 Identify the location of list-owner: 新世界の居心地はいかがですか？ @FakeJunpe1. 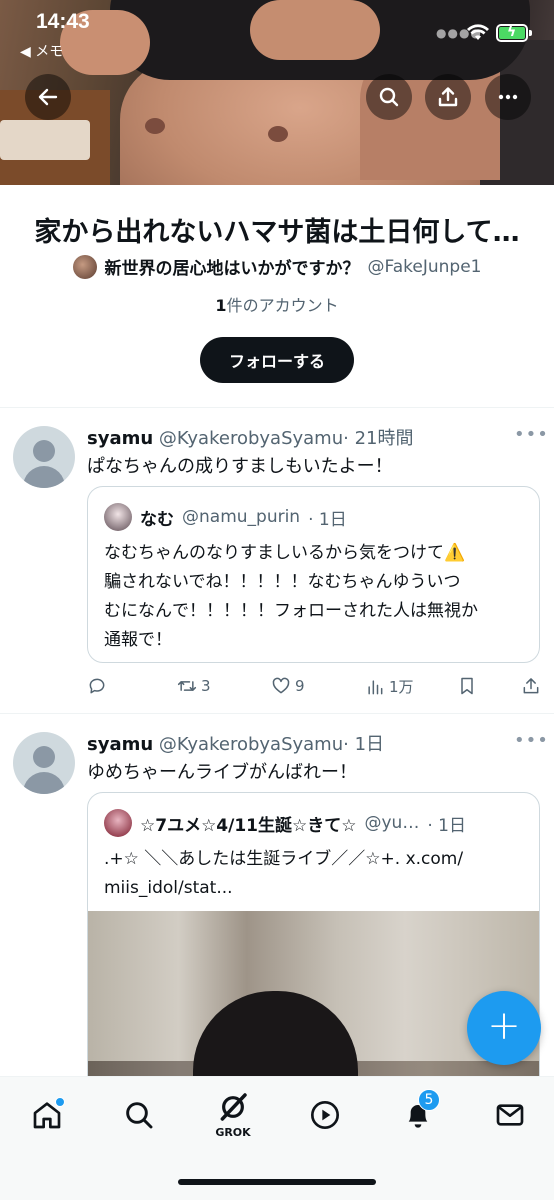
(277, 266).